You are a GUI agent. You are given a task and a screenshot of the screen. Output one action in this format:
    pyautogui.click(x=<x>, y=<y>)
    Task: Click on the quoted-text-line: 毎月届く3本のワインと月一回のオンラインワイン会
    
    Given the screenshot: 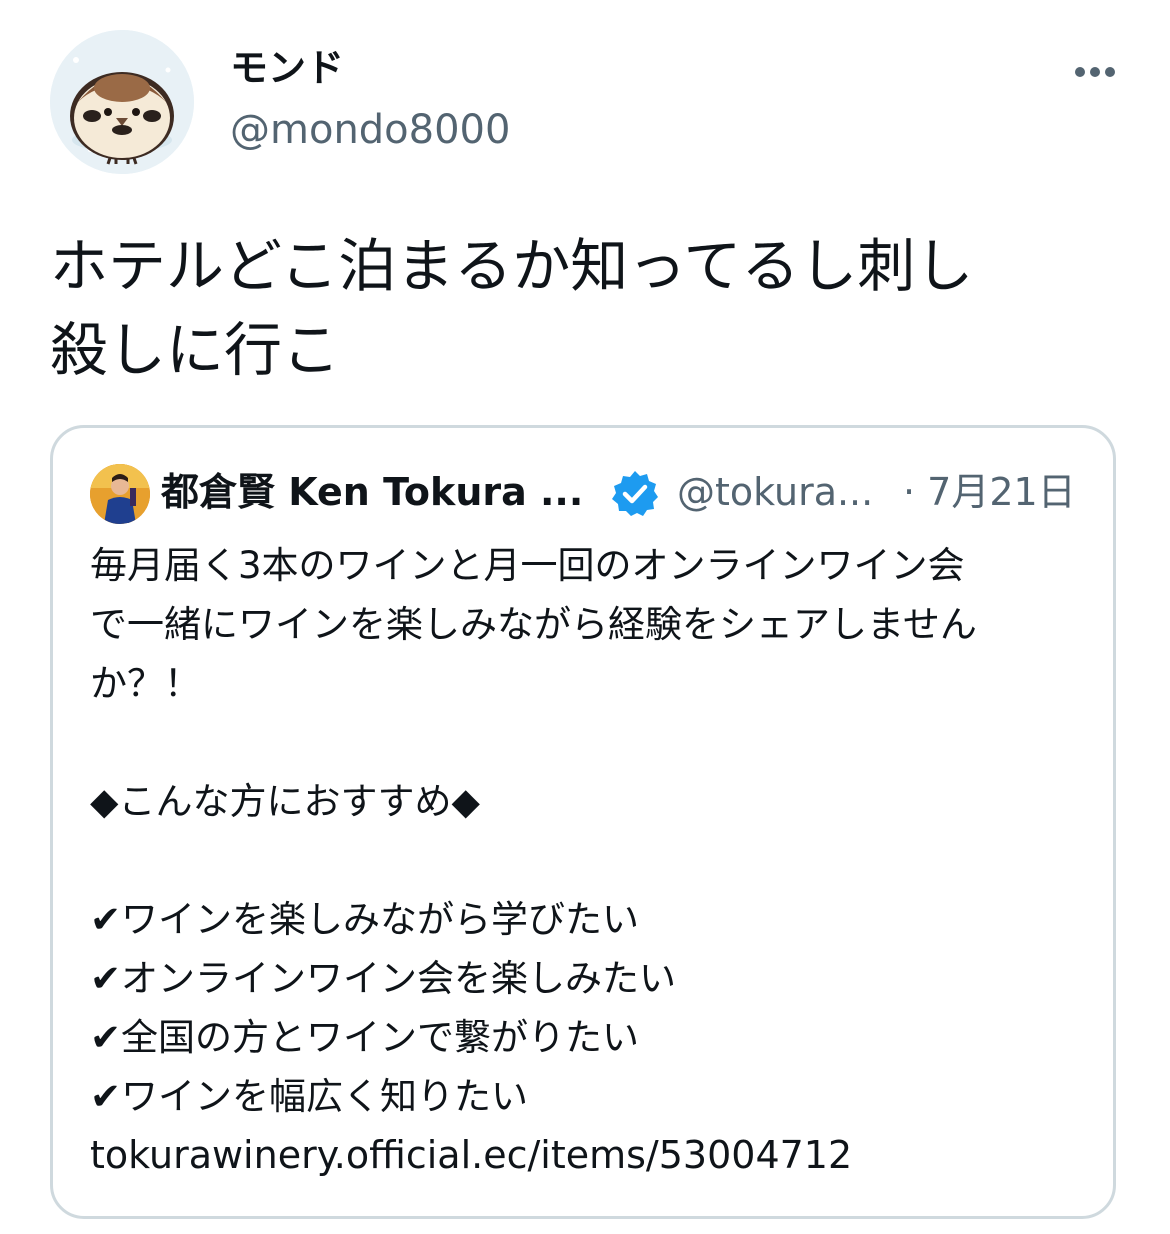 What is the action you would take?
    pyautogui.click(x=527, y=565)
    